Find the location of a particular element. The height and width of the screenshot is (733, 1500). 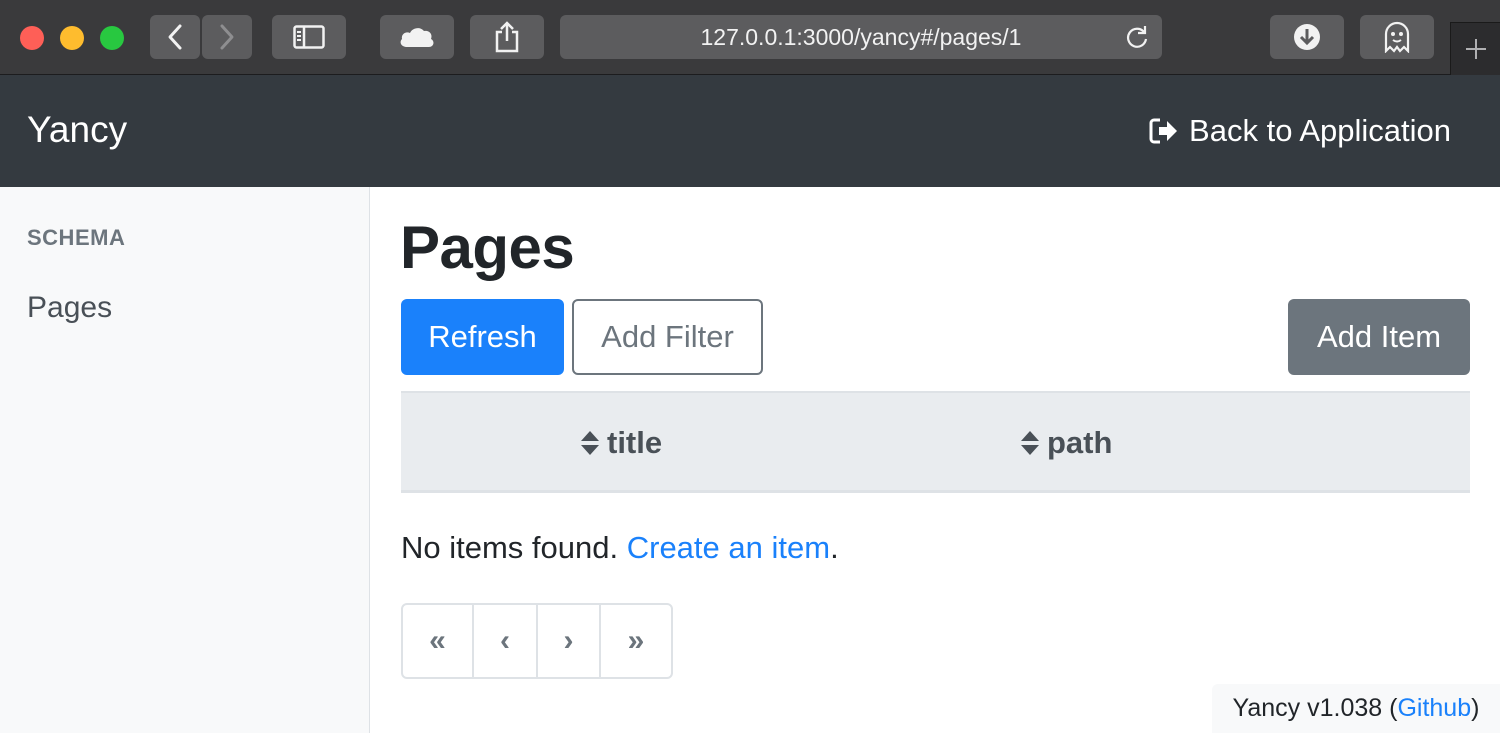

add-filter-button: Add Filter is located at coordinates (667, 337).